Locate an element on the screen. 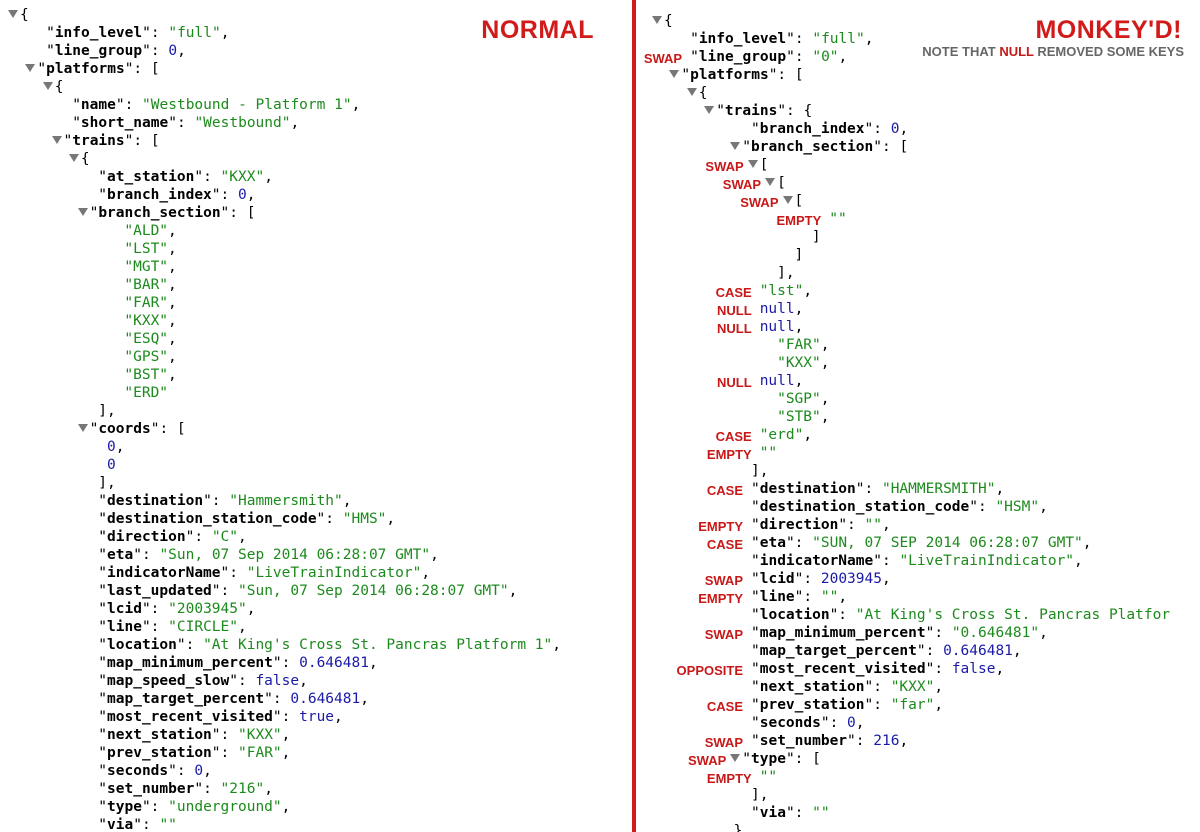 The image size is (1200, 832). json-key: seconds is located at coordinates (790, 723).